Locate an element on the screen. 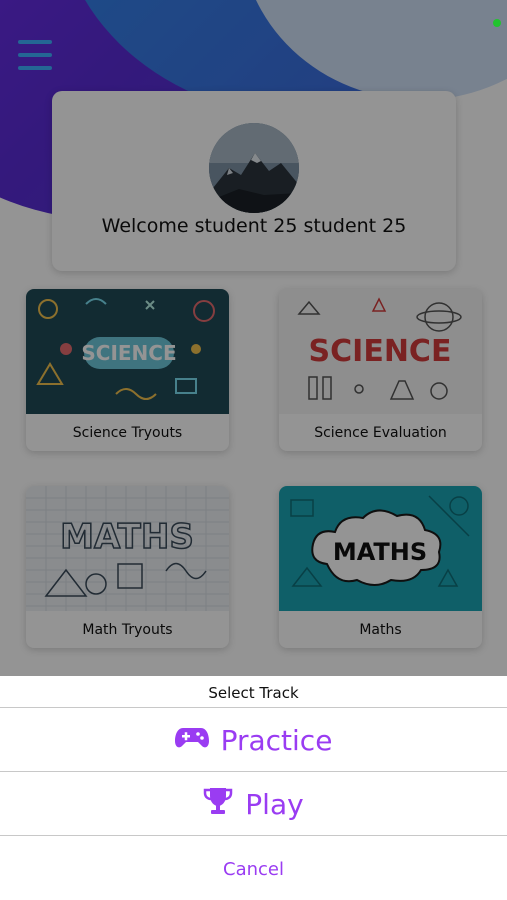 This screenshot has width=507, height=900. play-option-label: Play is located at coordinates (274, 804).